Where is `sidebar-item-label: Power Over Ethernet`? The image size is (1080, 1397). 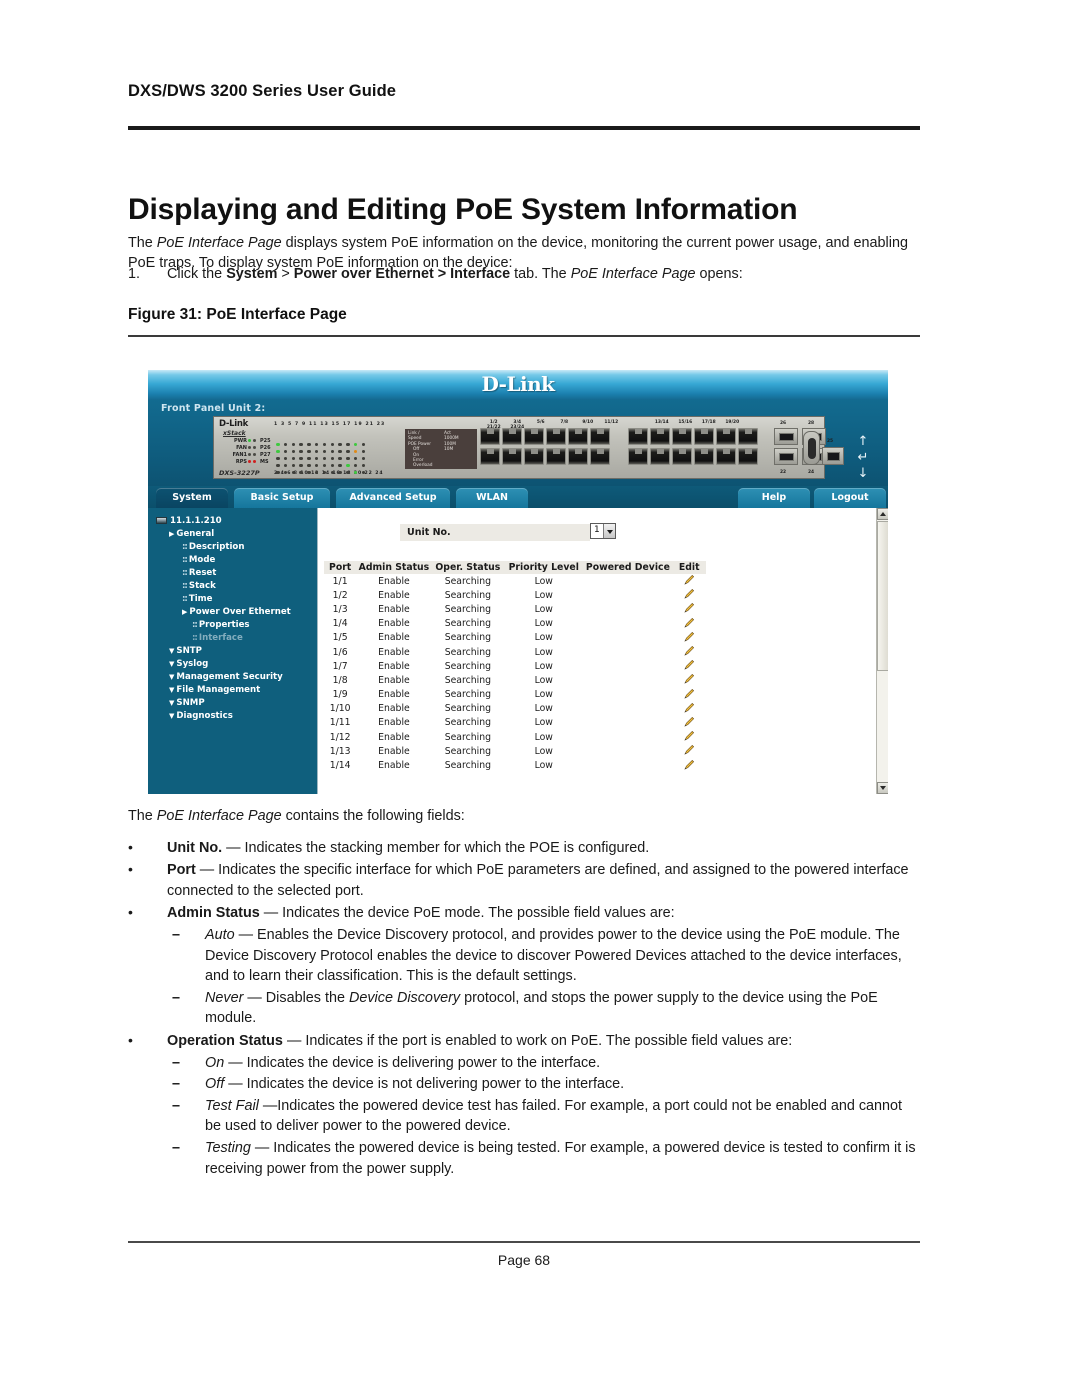
sidebar-item-label: Power Over Ethernet is located at coordinates (240, 612).